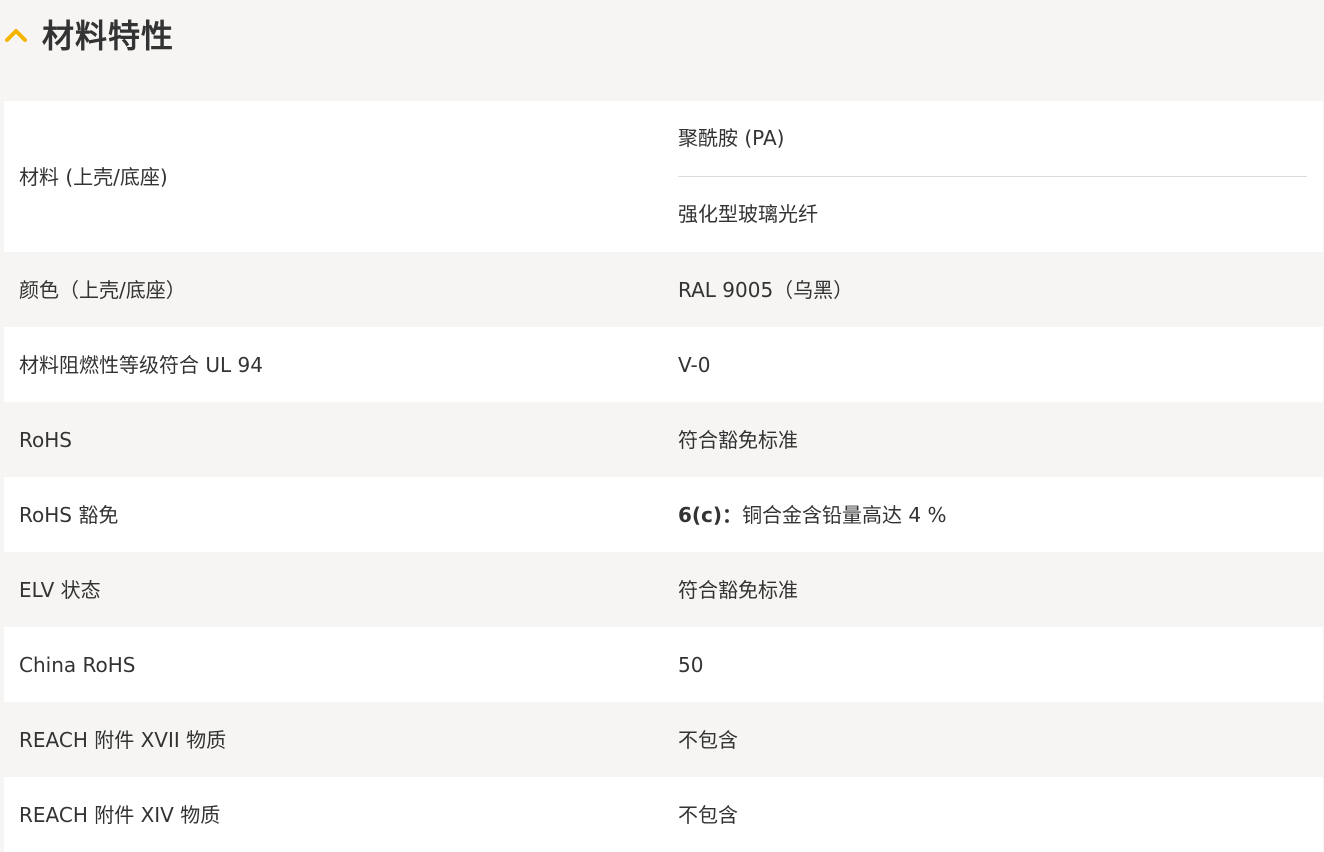 This screenshot has height=852, width=1324. Describe the element at coordinates (663, 514) in the screenshot. I see `table-row: RoHS 豁免 6(c)：铜合金含铅量高达 4 %` at that location.